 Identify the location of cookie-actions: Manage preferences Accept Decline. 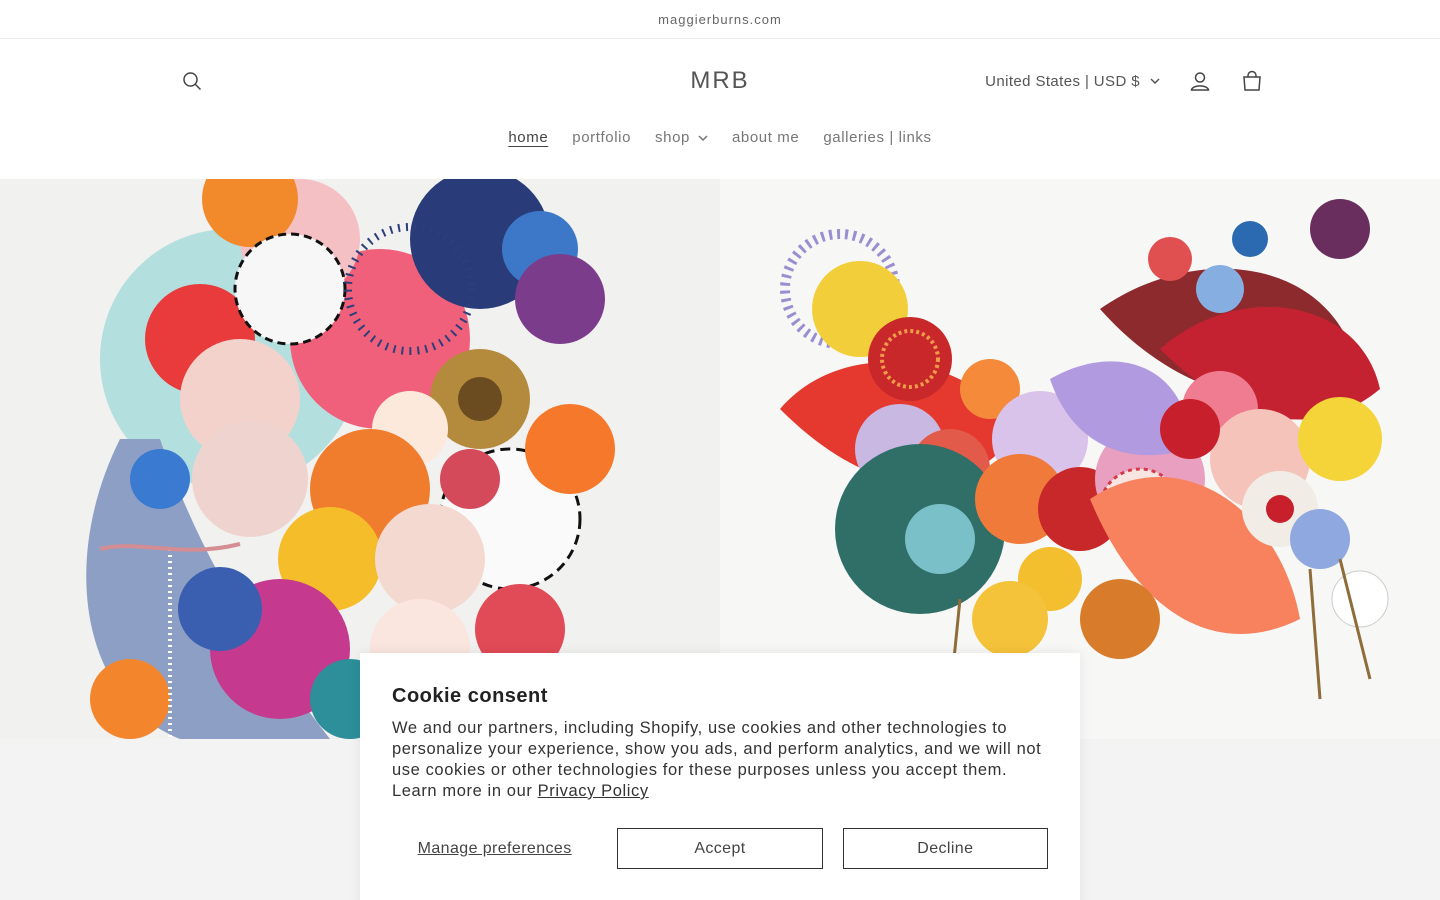
(720, 848).